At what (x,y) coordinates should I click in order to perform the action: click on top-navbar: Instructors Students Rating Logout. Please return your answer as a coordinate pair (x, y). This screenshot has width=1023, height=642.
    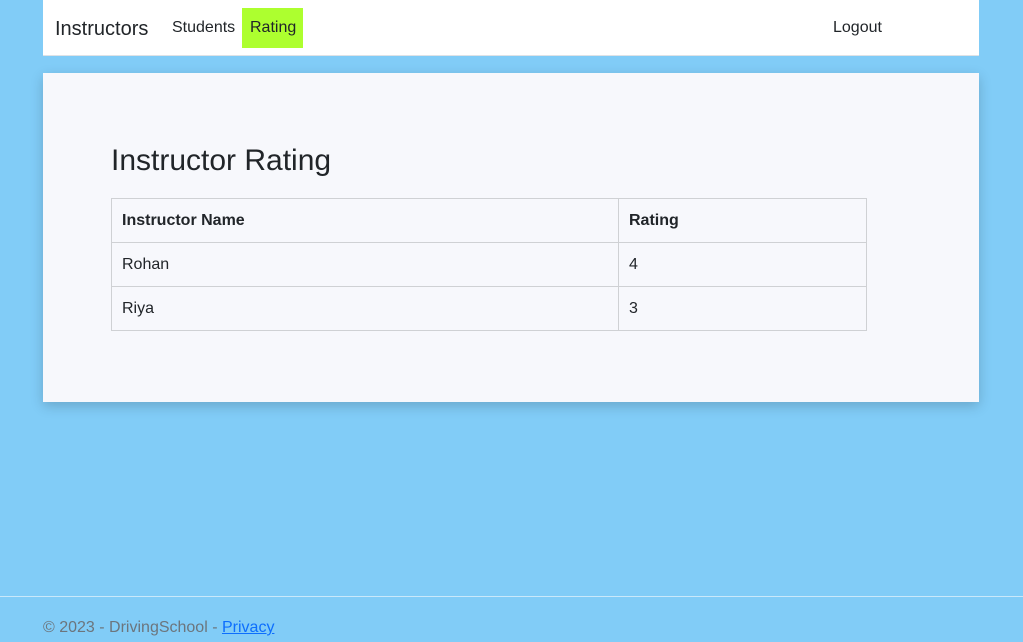
    Looking at the image, I should click on (511, 28).